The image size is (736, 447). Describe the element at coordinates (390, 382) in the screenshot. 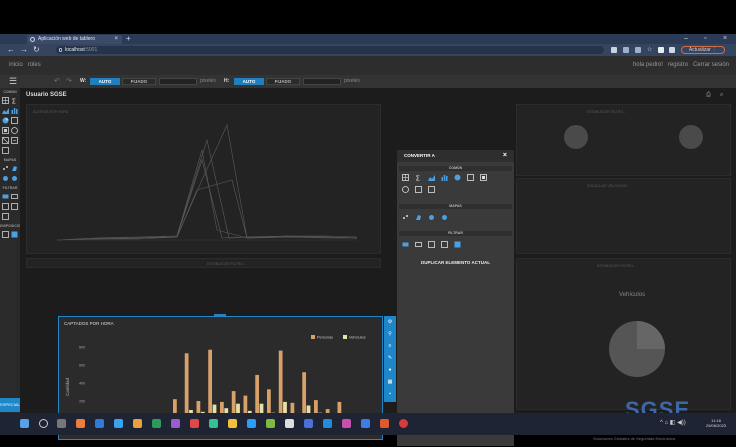

I see `chart-type-icon: ▦` at that location.